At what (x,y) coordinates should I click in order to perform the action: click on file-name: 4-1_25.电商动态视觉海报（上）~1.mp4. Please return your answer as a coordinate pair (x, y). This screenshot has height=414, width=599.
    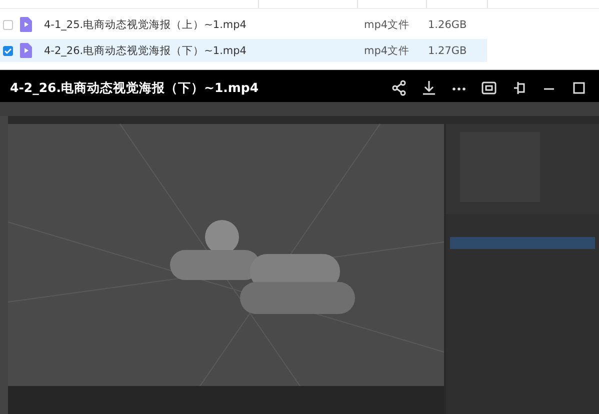
    Looking at the image, I should click on (146, 25).